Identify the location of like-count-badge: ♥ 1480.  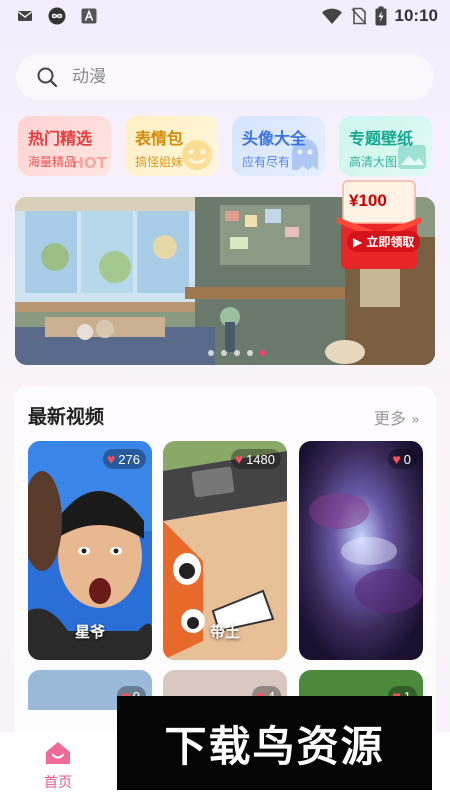
(255, 459).